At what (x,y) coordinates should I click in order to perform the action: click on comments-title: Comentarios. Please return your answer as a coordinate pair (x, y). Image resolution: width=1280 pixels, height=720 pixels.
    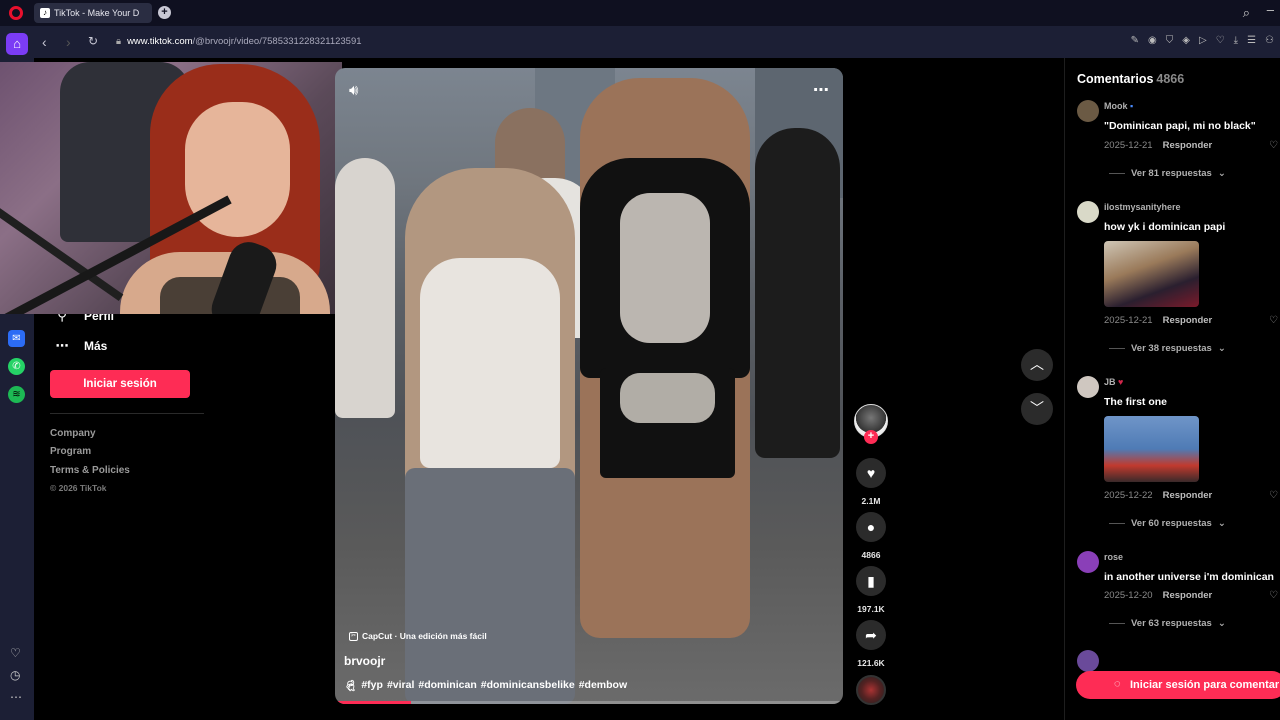
    Looking at the image, I should click on (1115, 79).